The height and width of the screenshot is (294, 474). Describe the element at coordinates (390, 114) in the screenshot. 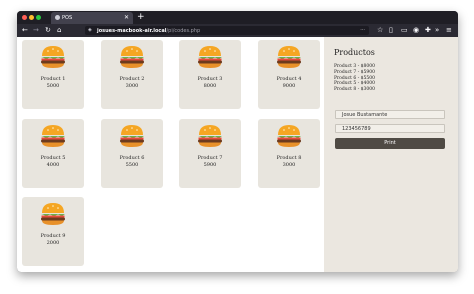

I see `customer-name-field: Josue Bustamante` at that location.